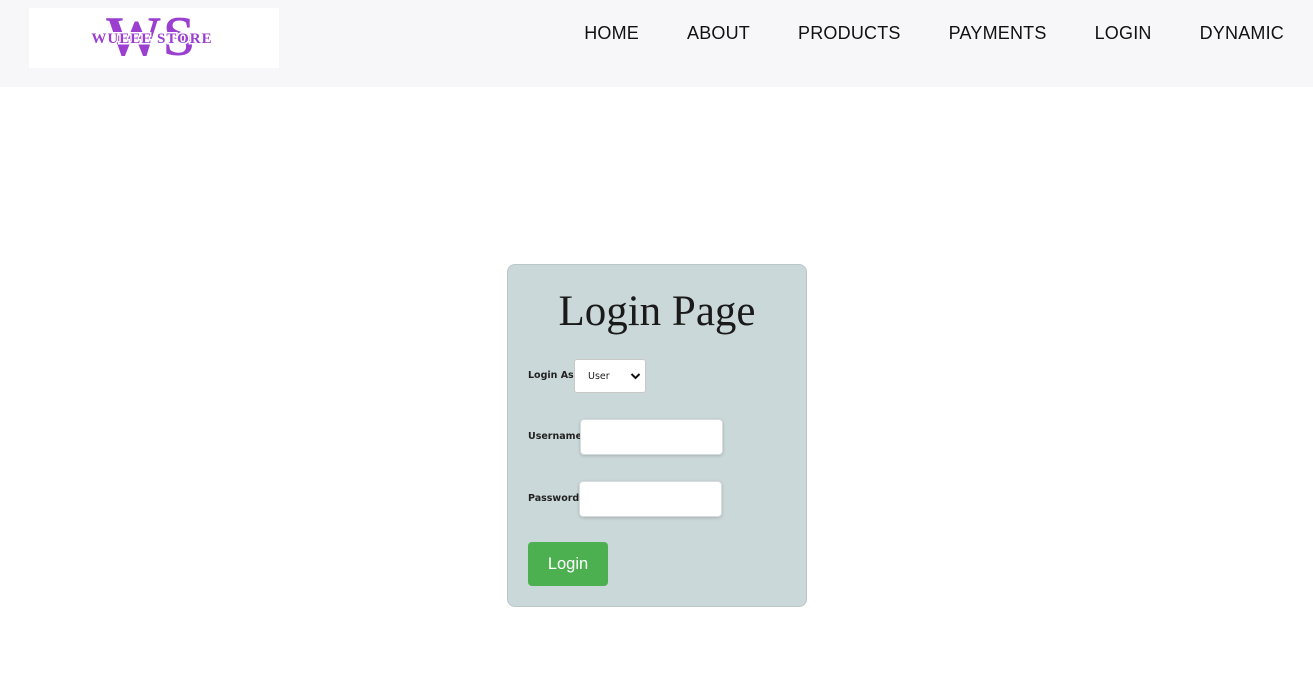  What do you see at coordinates (849, 33) in the screenshot?
I see `nav-products-link: PRODUCTS` at bounding box center [849, 33].